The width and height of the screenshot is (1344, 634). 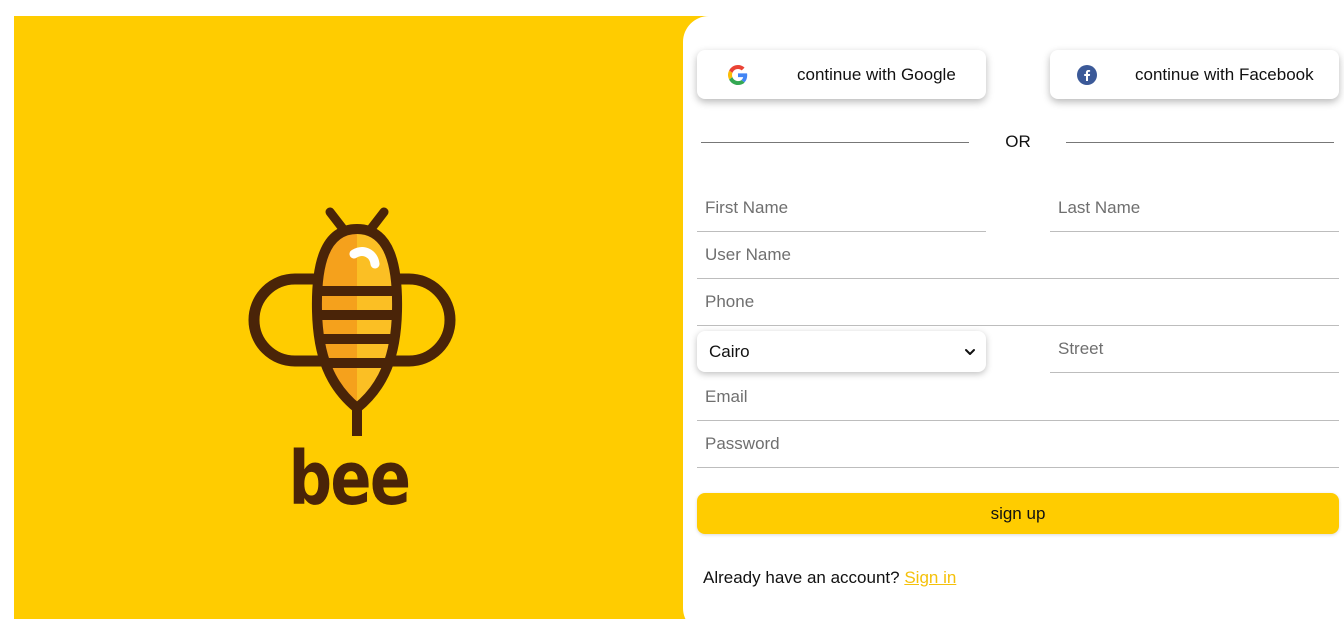 I want to click on password-input, so click(x=1018, y=444).